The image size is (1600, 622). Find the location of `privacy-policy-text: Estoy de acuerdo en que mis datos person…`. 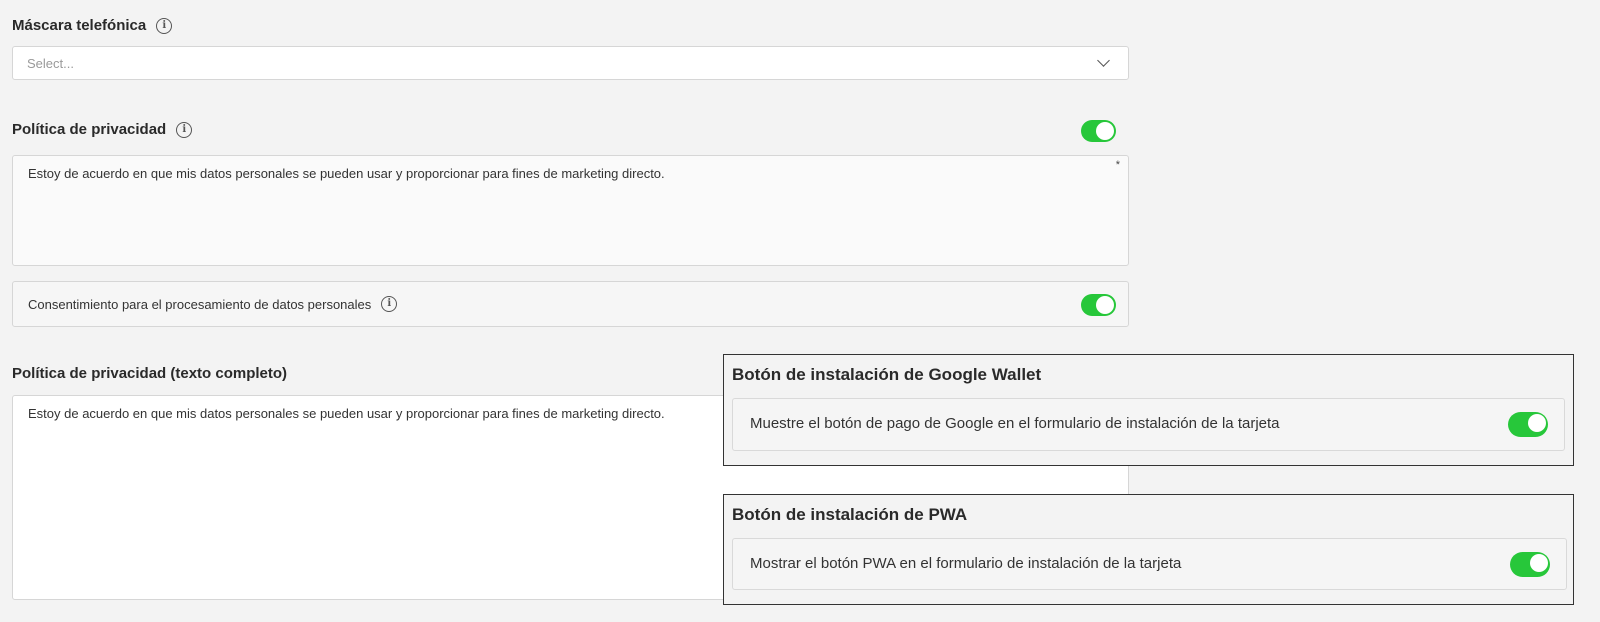

privacy-policy-text: Estoy de acuerdo en que mis datos person… is located at coordinates (346, 173).